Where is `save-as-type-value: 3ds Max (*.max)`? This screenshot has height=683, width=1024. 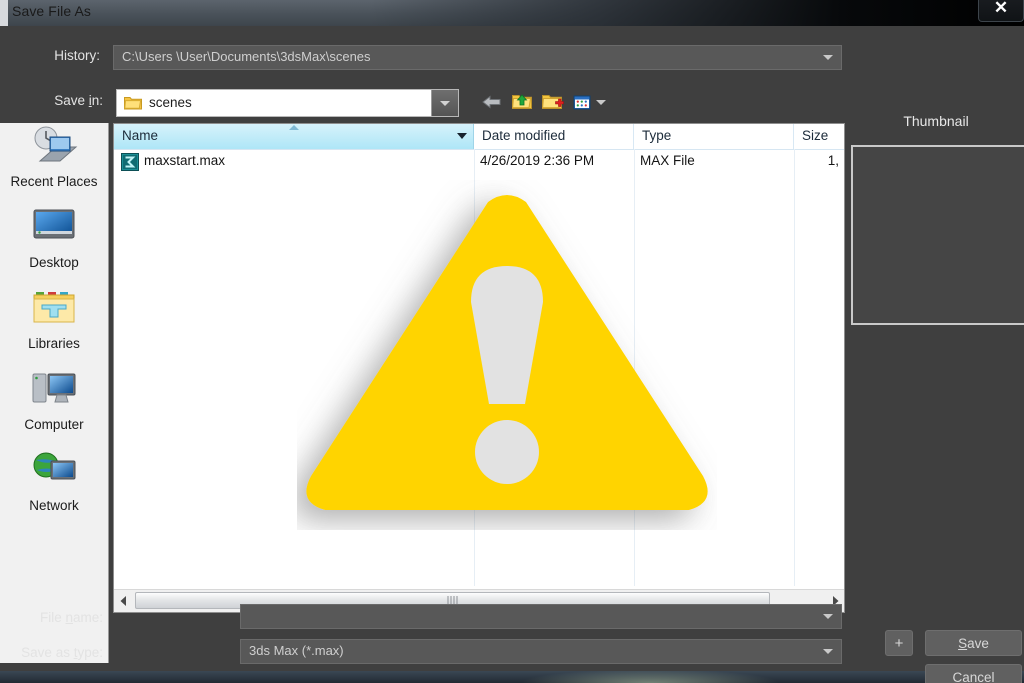
save-as-type-value: 3ds Max (*.max) is located at coordinates (296, 650).